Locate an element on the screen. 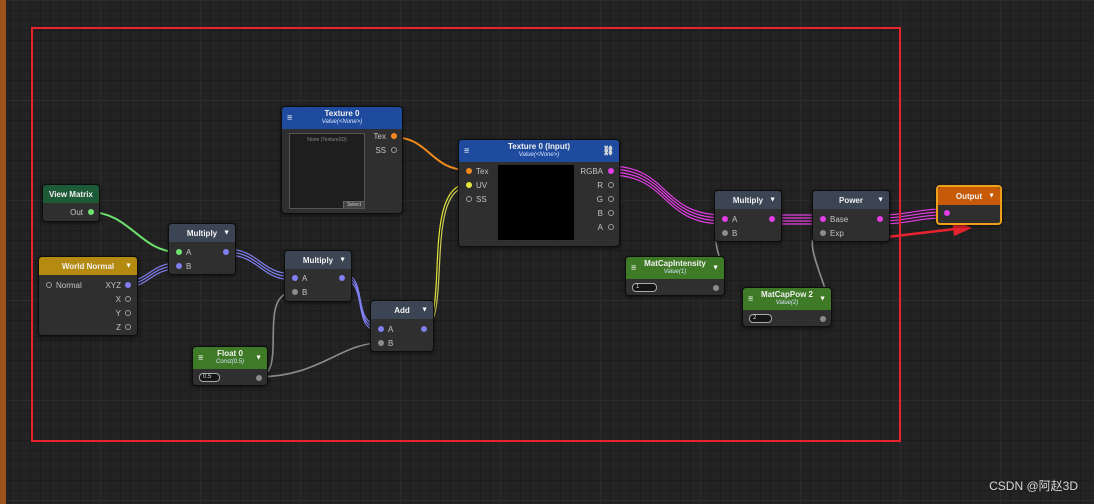 This screenshot has width=1094, height=504. node-header: Power ▼ is located at coordinates (851, 200).